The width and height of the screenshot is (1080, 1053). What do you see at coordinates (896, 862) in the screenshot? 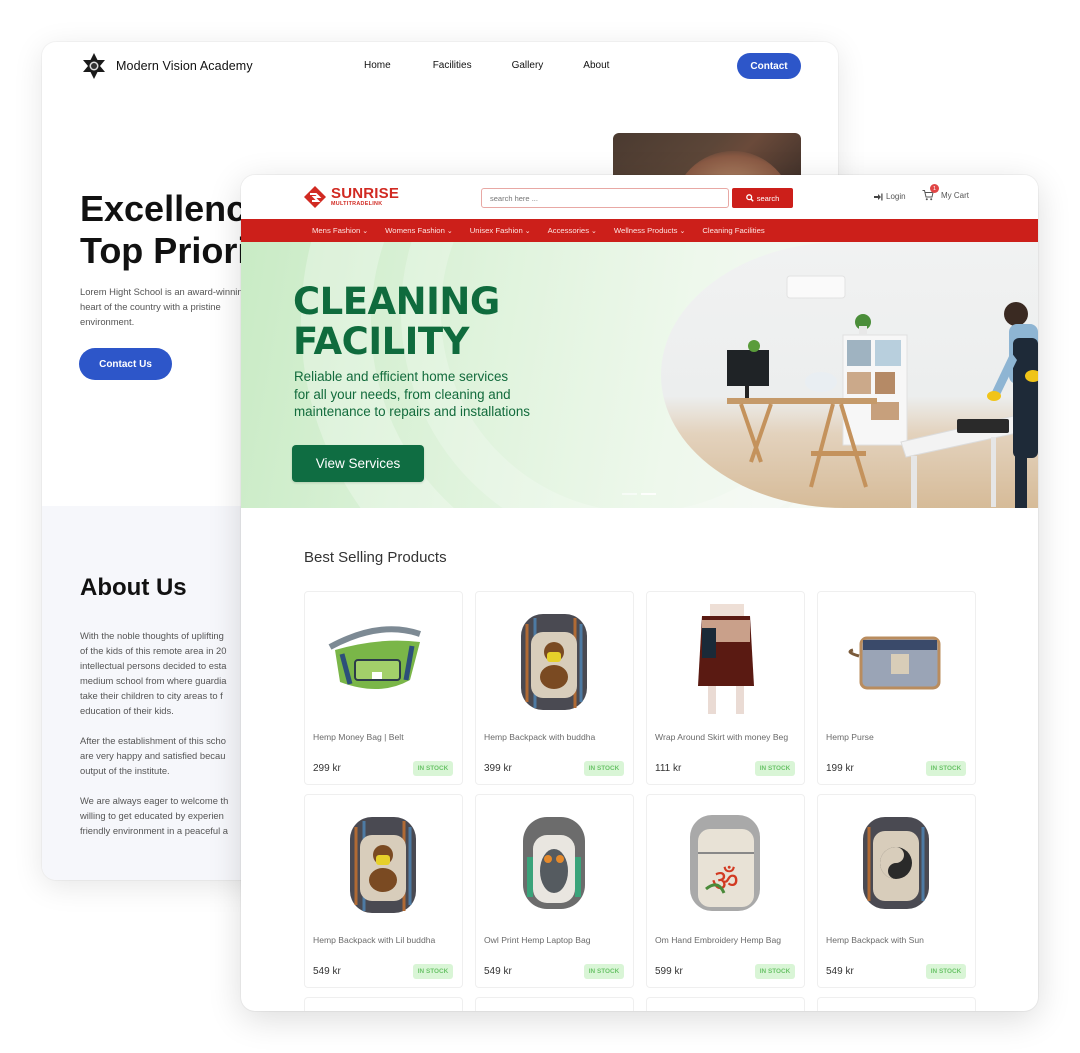
I see `product-image-sun-backpack` at bounding box center [896, 862].